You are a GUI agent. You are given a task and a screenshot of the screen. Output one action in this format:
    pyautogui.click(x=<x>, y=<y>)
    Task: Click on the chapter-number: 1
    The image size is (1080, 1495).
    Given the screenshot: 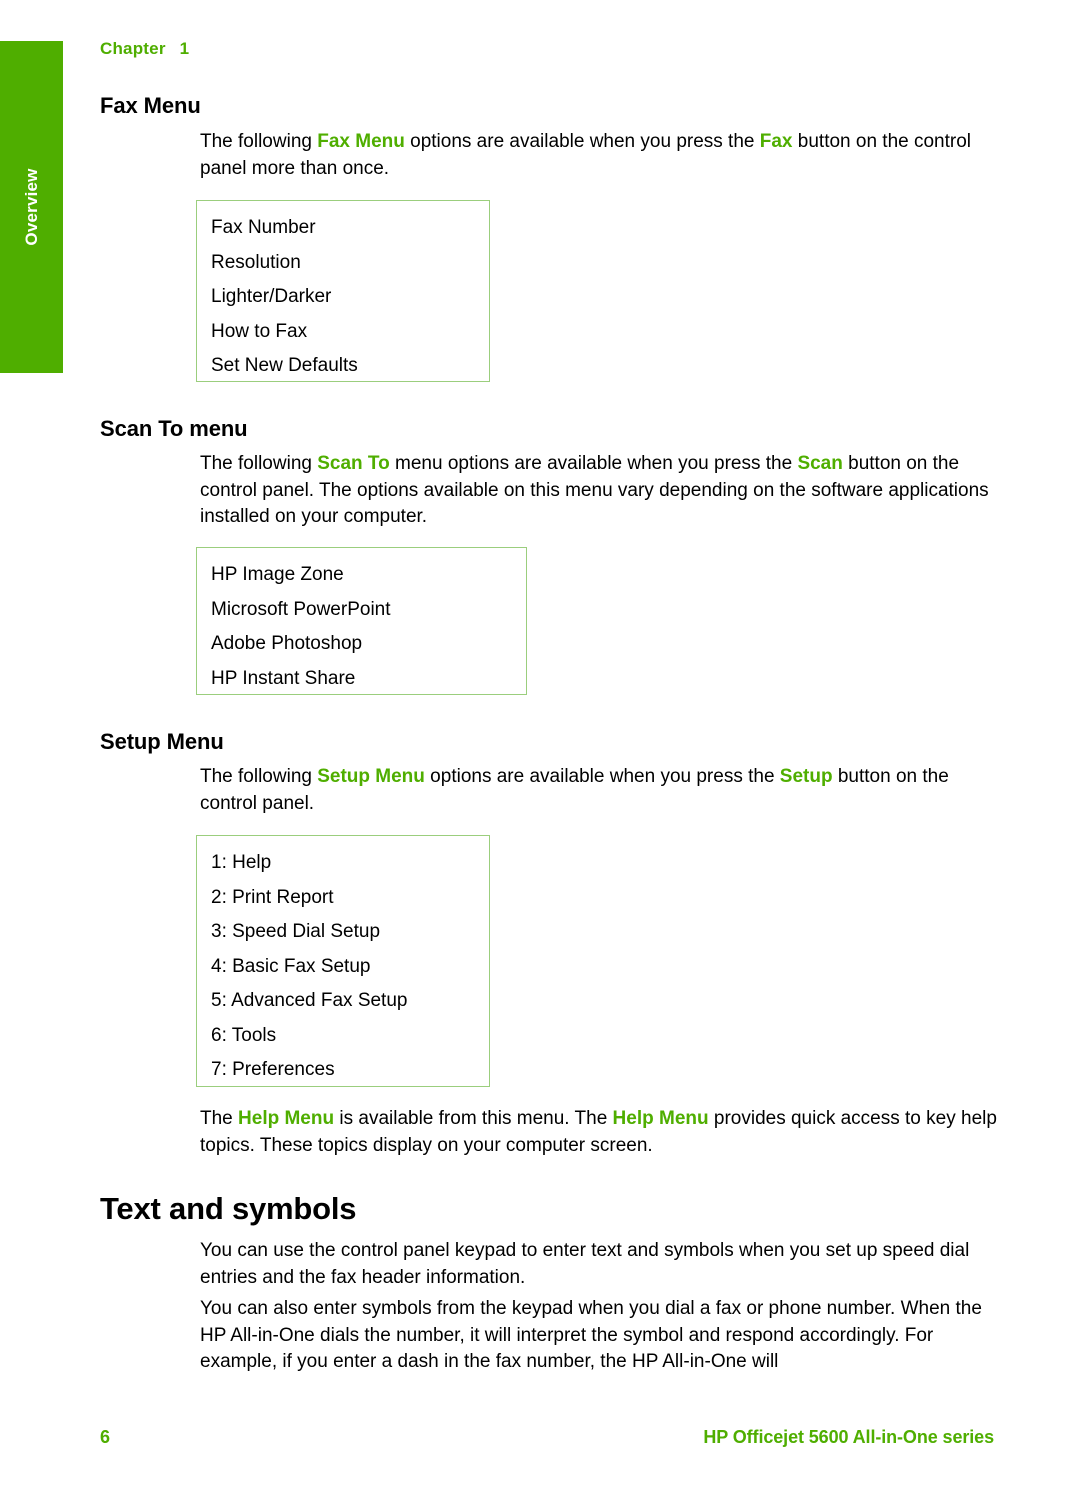 What is the action you would take?
    pyautogui.click(x=184, y=48)
    